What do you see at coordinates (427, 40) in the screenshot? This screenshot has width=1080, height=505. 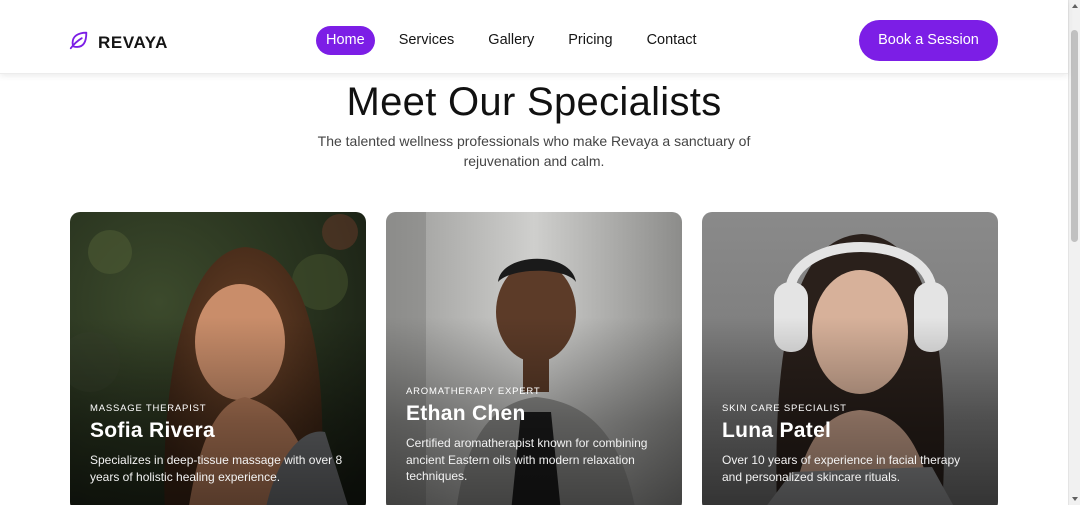 I see `nav-services: Services` at bounding box center [427, 40].